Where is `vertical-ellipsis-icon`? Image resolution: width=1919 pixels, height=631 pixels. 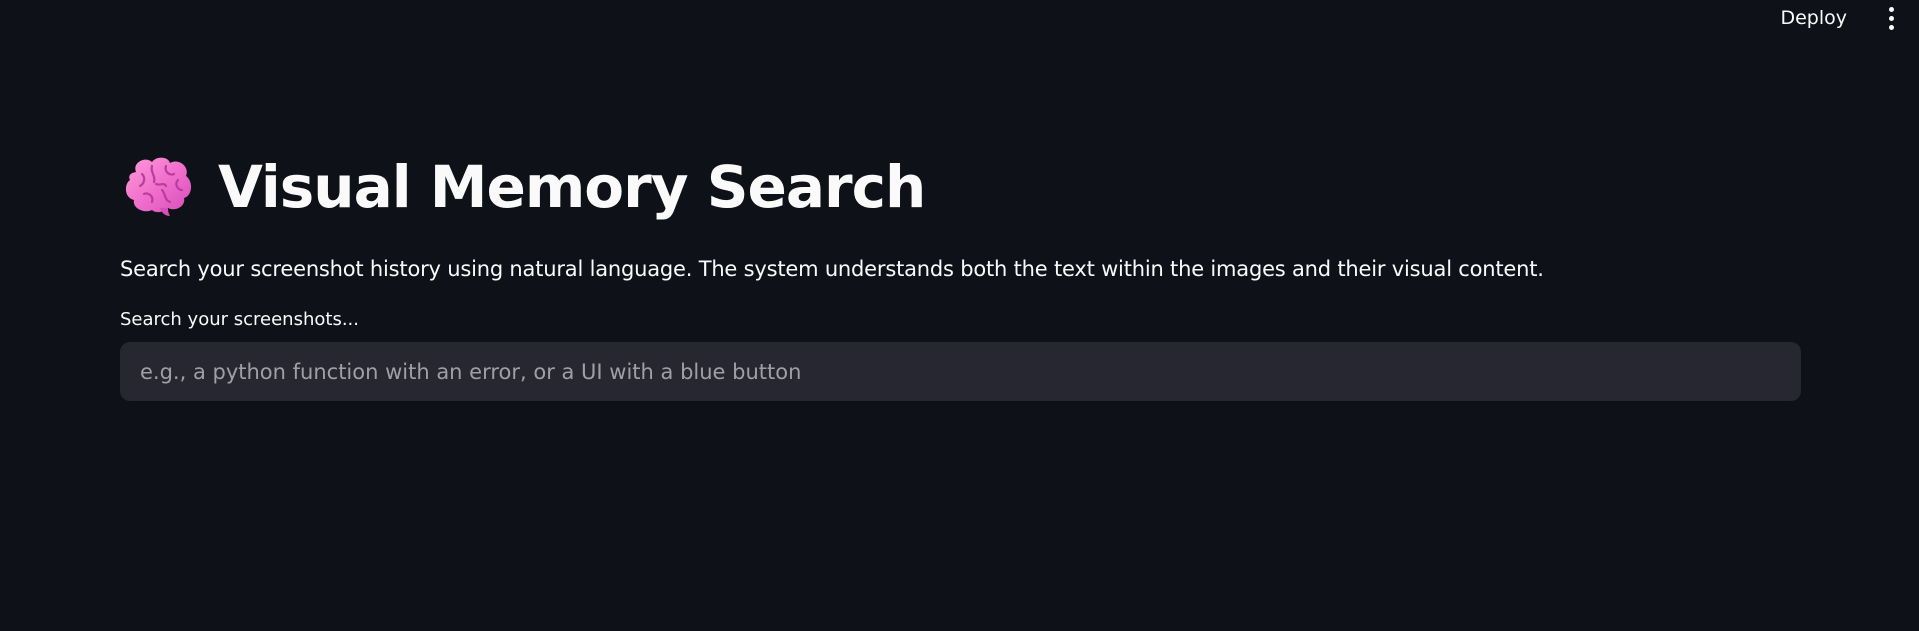 vertical-ellipsis-icon is located at coordinates (1891, 18).